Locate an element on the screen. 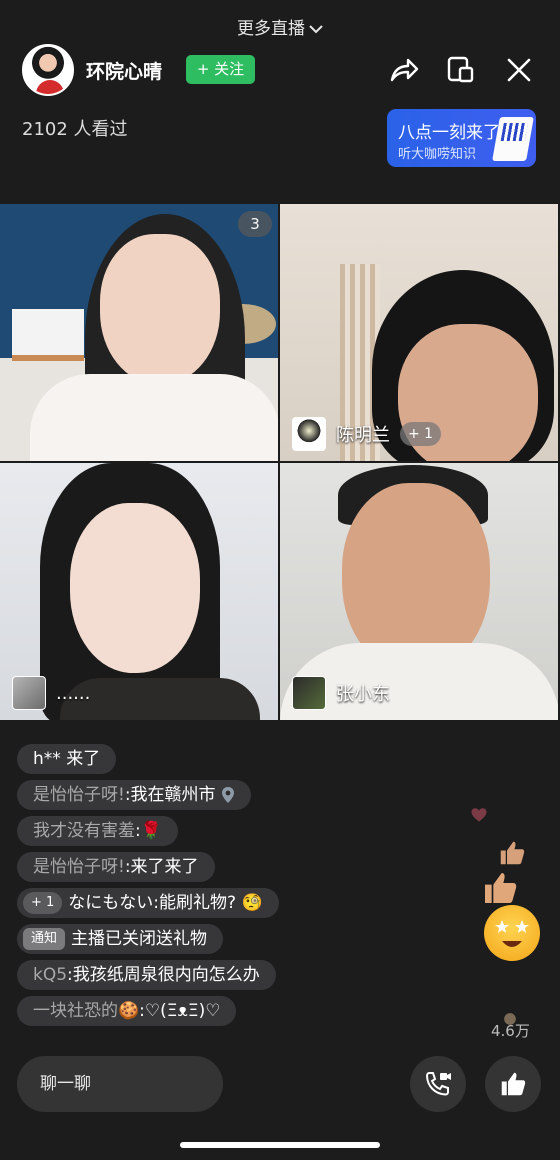 This screenshot has height=1160, width=560. chat-text: :我在赣州市 is located at coordinates (170, 795).